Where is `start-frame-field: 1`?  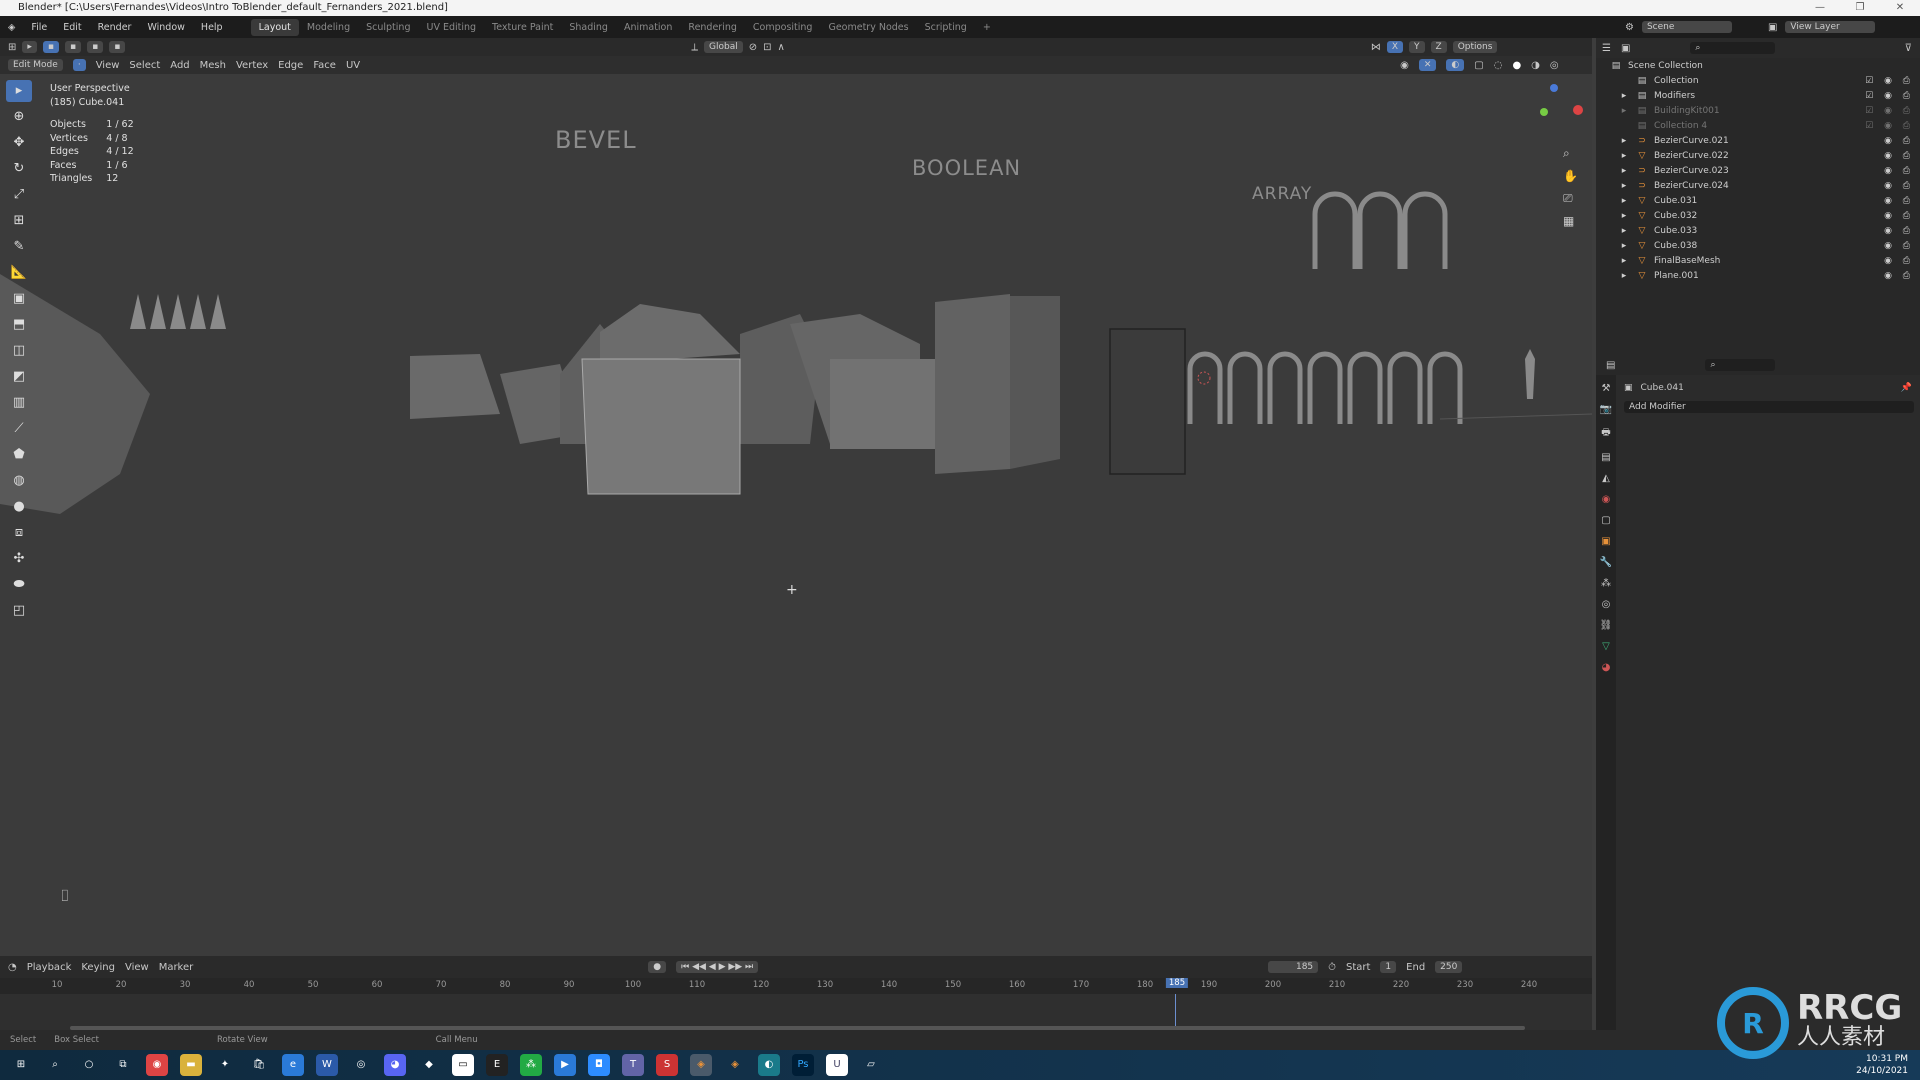
start-frame-field: 1 is located at coordinates (1388, 967).